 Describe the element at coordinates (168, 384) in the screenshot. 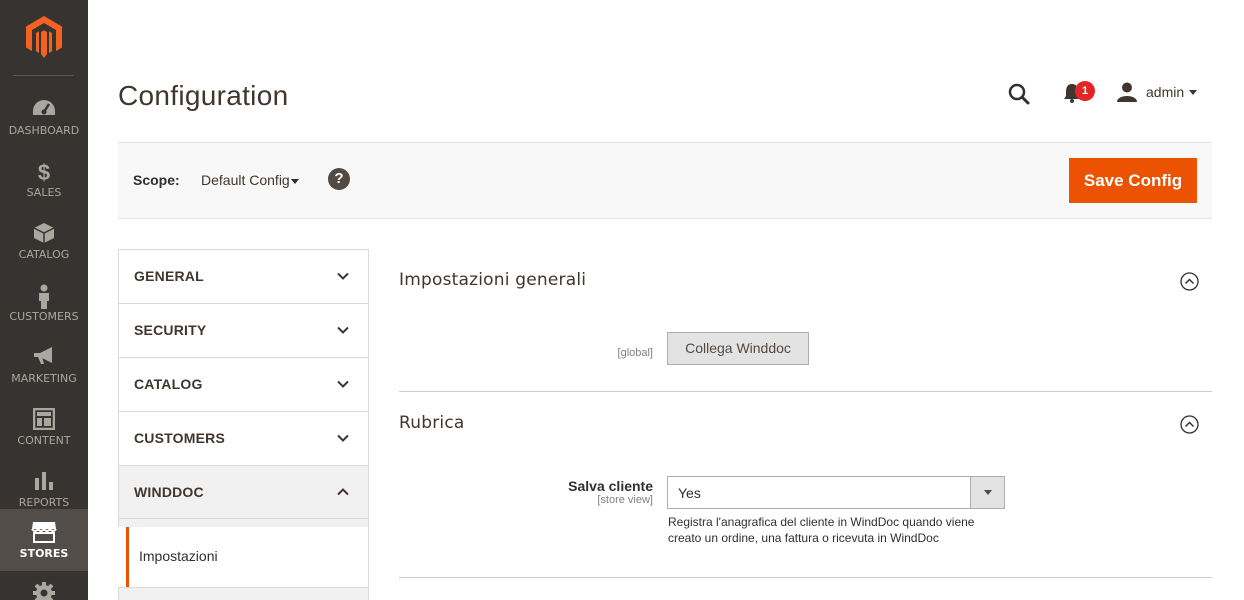

I see `tab-label: CATALOG` at that location.